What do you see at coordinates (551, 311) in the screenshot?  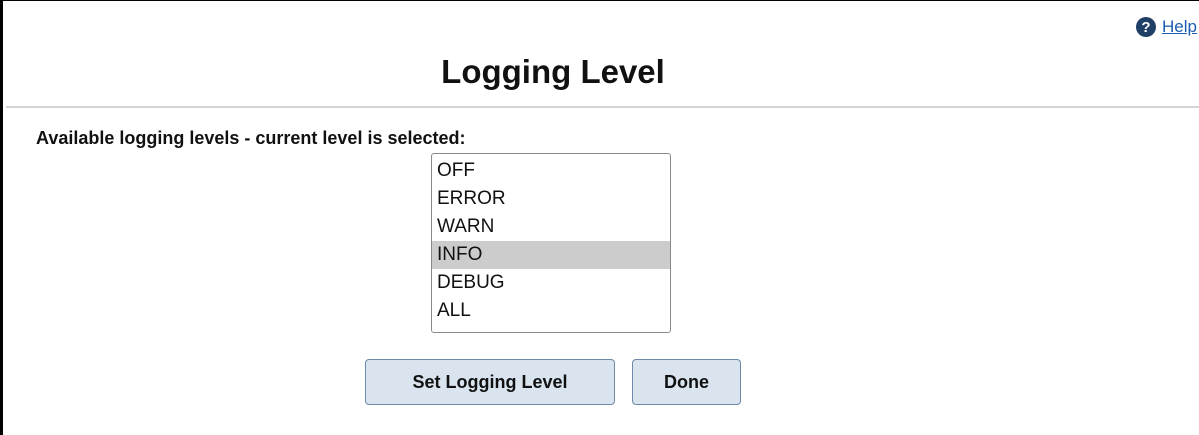 I see `level-option-all: ALL` at bounding box center [551, 311].